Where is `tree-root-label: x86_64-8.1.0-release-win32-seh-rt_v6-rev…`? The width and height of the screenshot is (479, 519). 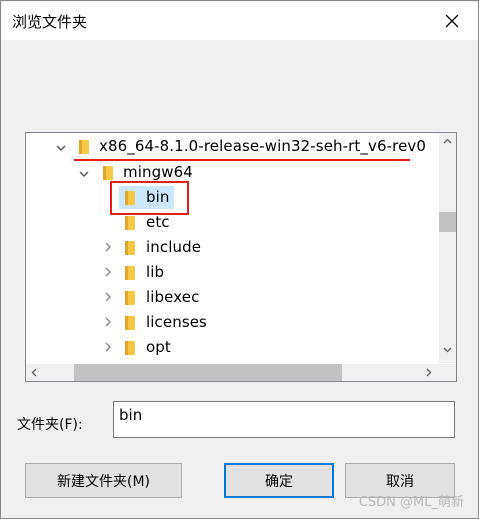 tree-root-label: x86_64-8.1.0-release-win32-seh-rt_v6-rev… is located at coordinates (262, 146).